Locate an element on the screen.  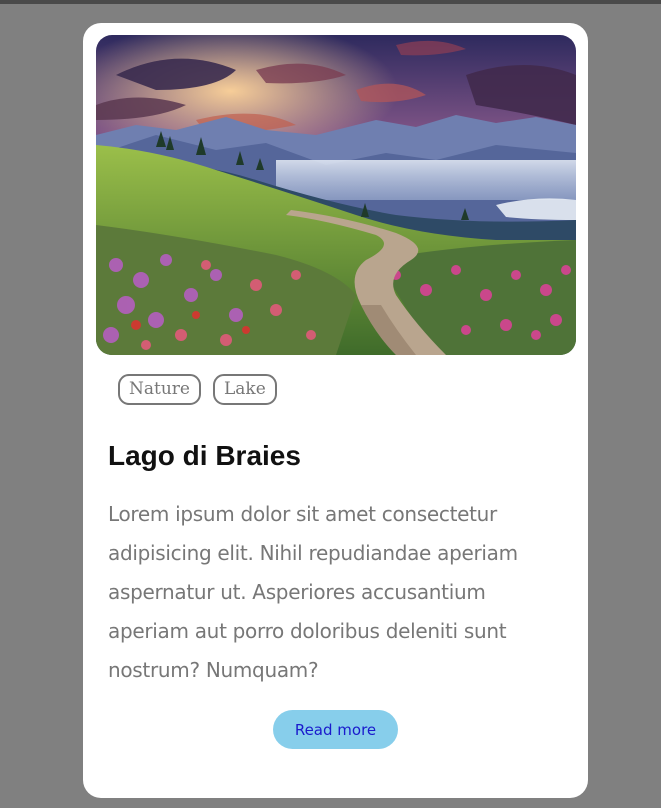
tag-lake: Lake is located at coordinates (244, 389).